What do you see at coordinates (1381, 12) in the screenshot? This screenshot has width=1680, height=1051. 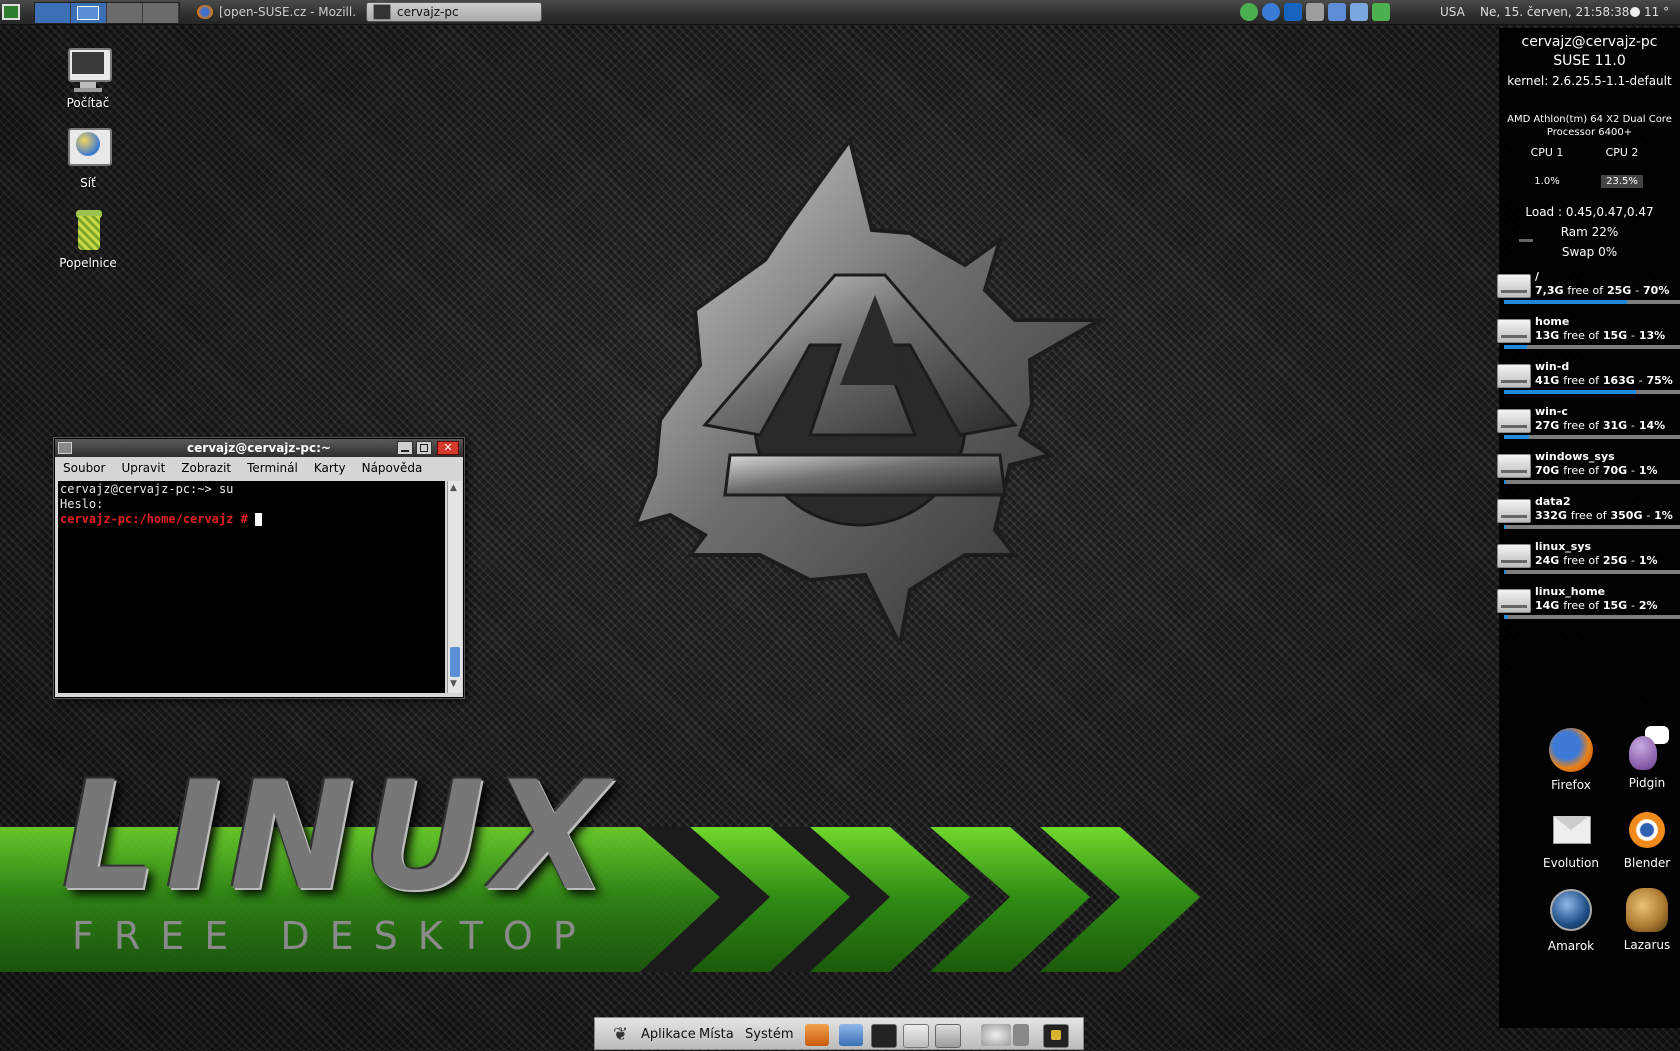 I see `shield-icon` at bounding box center [1381, 12].